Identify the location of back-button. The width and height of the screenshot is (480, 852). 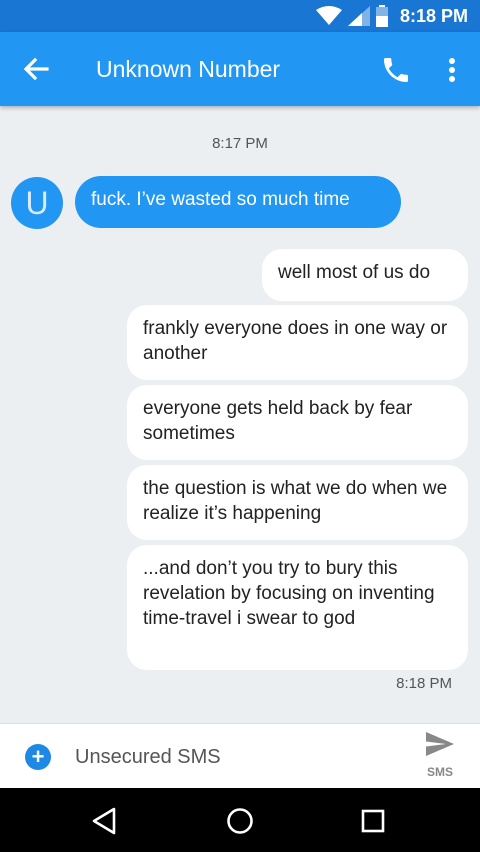
(36, 69).